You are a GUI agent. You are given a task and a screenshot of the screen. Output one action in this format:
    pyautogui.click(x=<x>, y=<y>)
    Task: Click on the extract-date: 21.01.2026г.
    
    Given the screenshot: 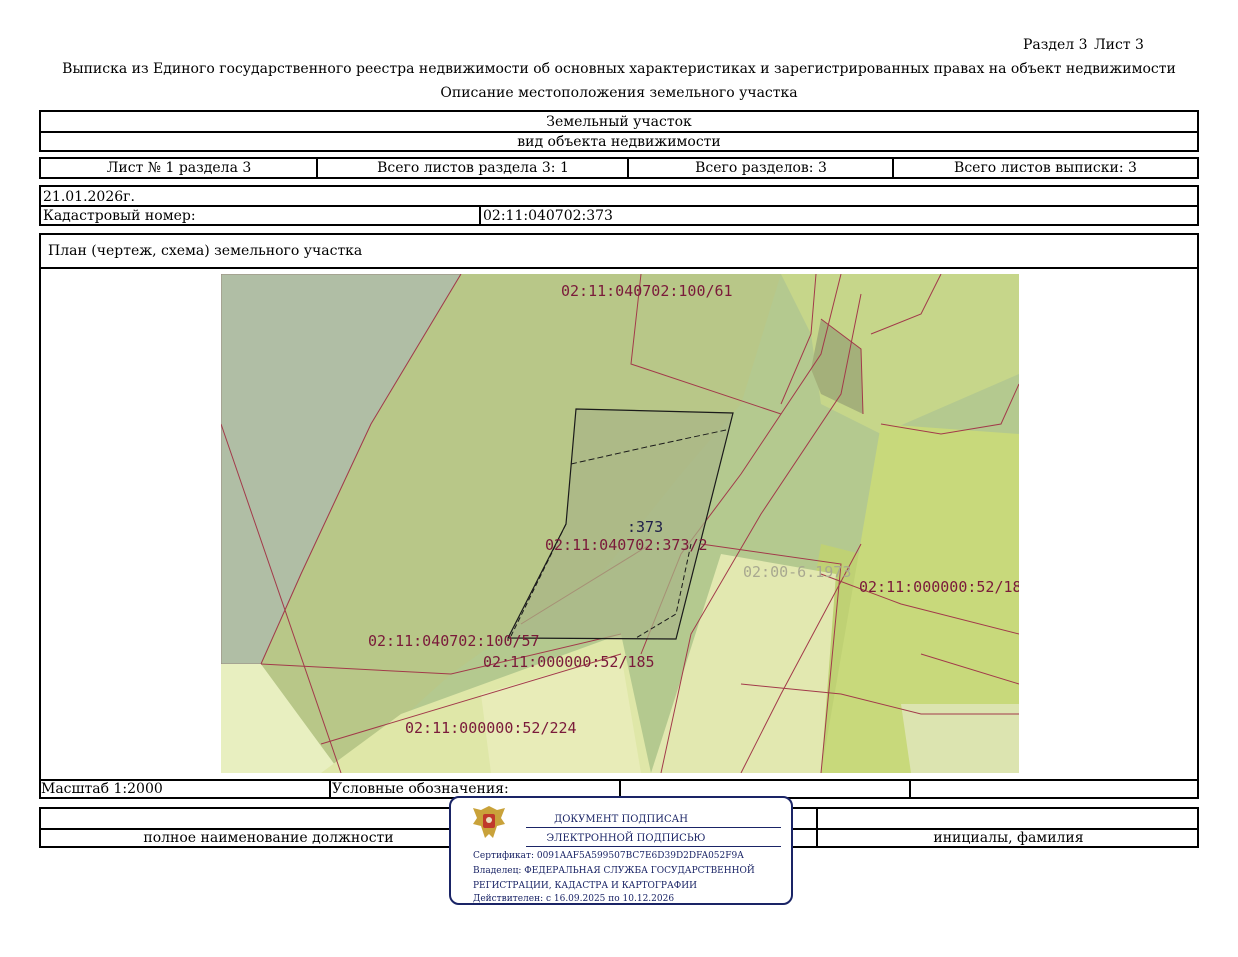 What is the action you would take?
    pyautogui.click(x=89, y=196)
    